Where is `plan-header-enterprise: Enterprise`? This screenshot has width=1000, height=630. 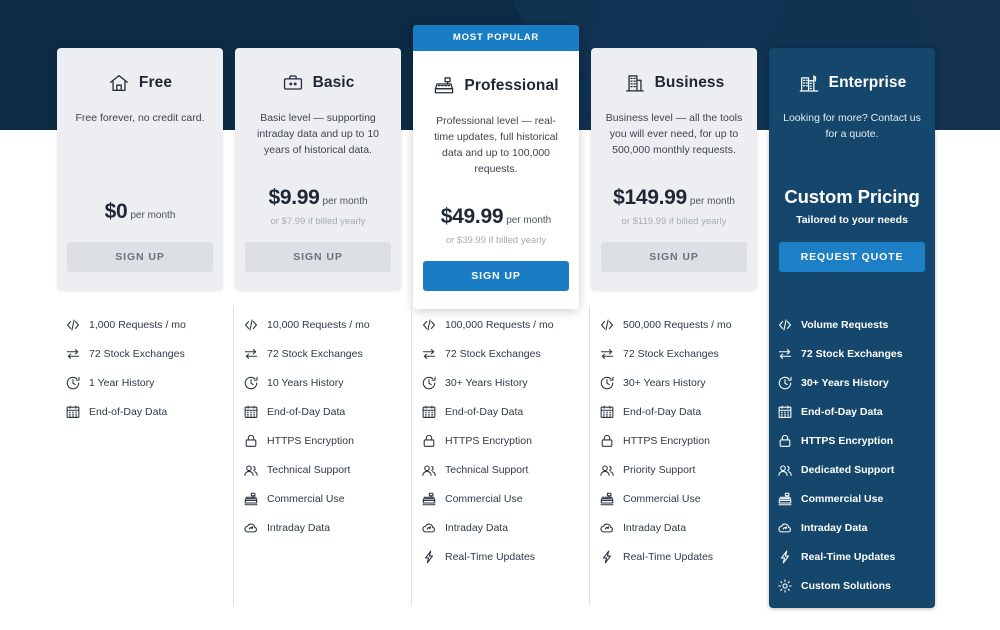
plan-header-enterprise: Enterprise is located at coordinates (852, 79).